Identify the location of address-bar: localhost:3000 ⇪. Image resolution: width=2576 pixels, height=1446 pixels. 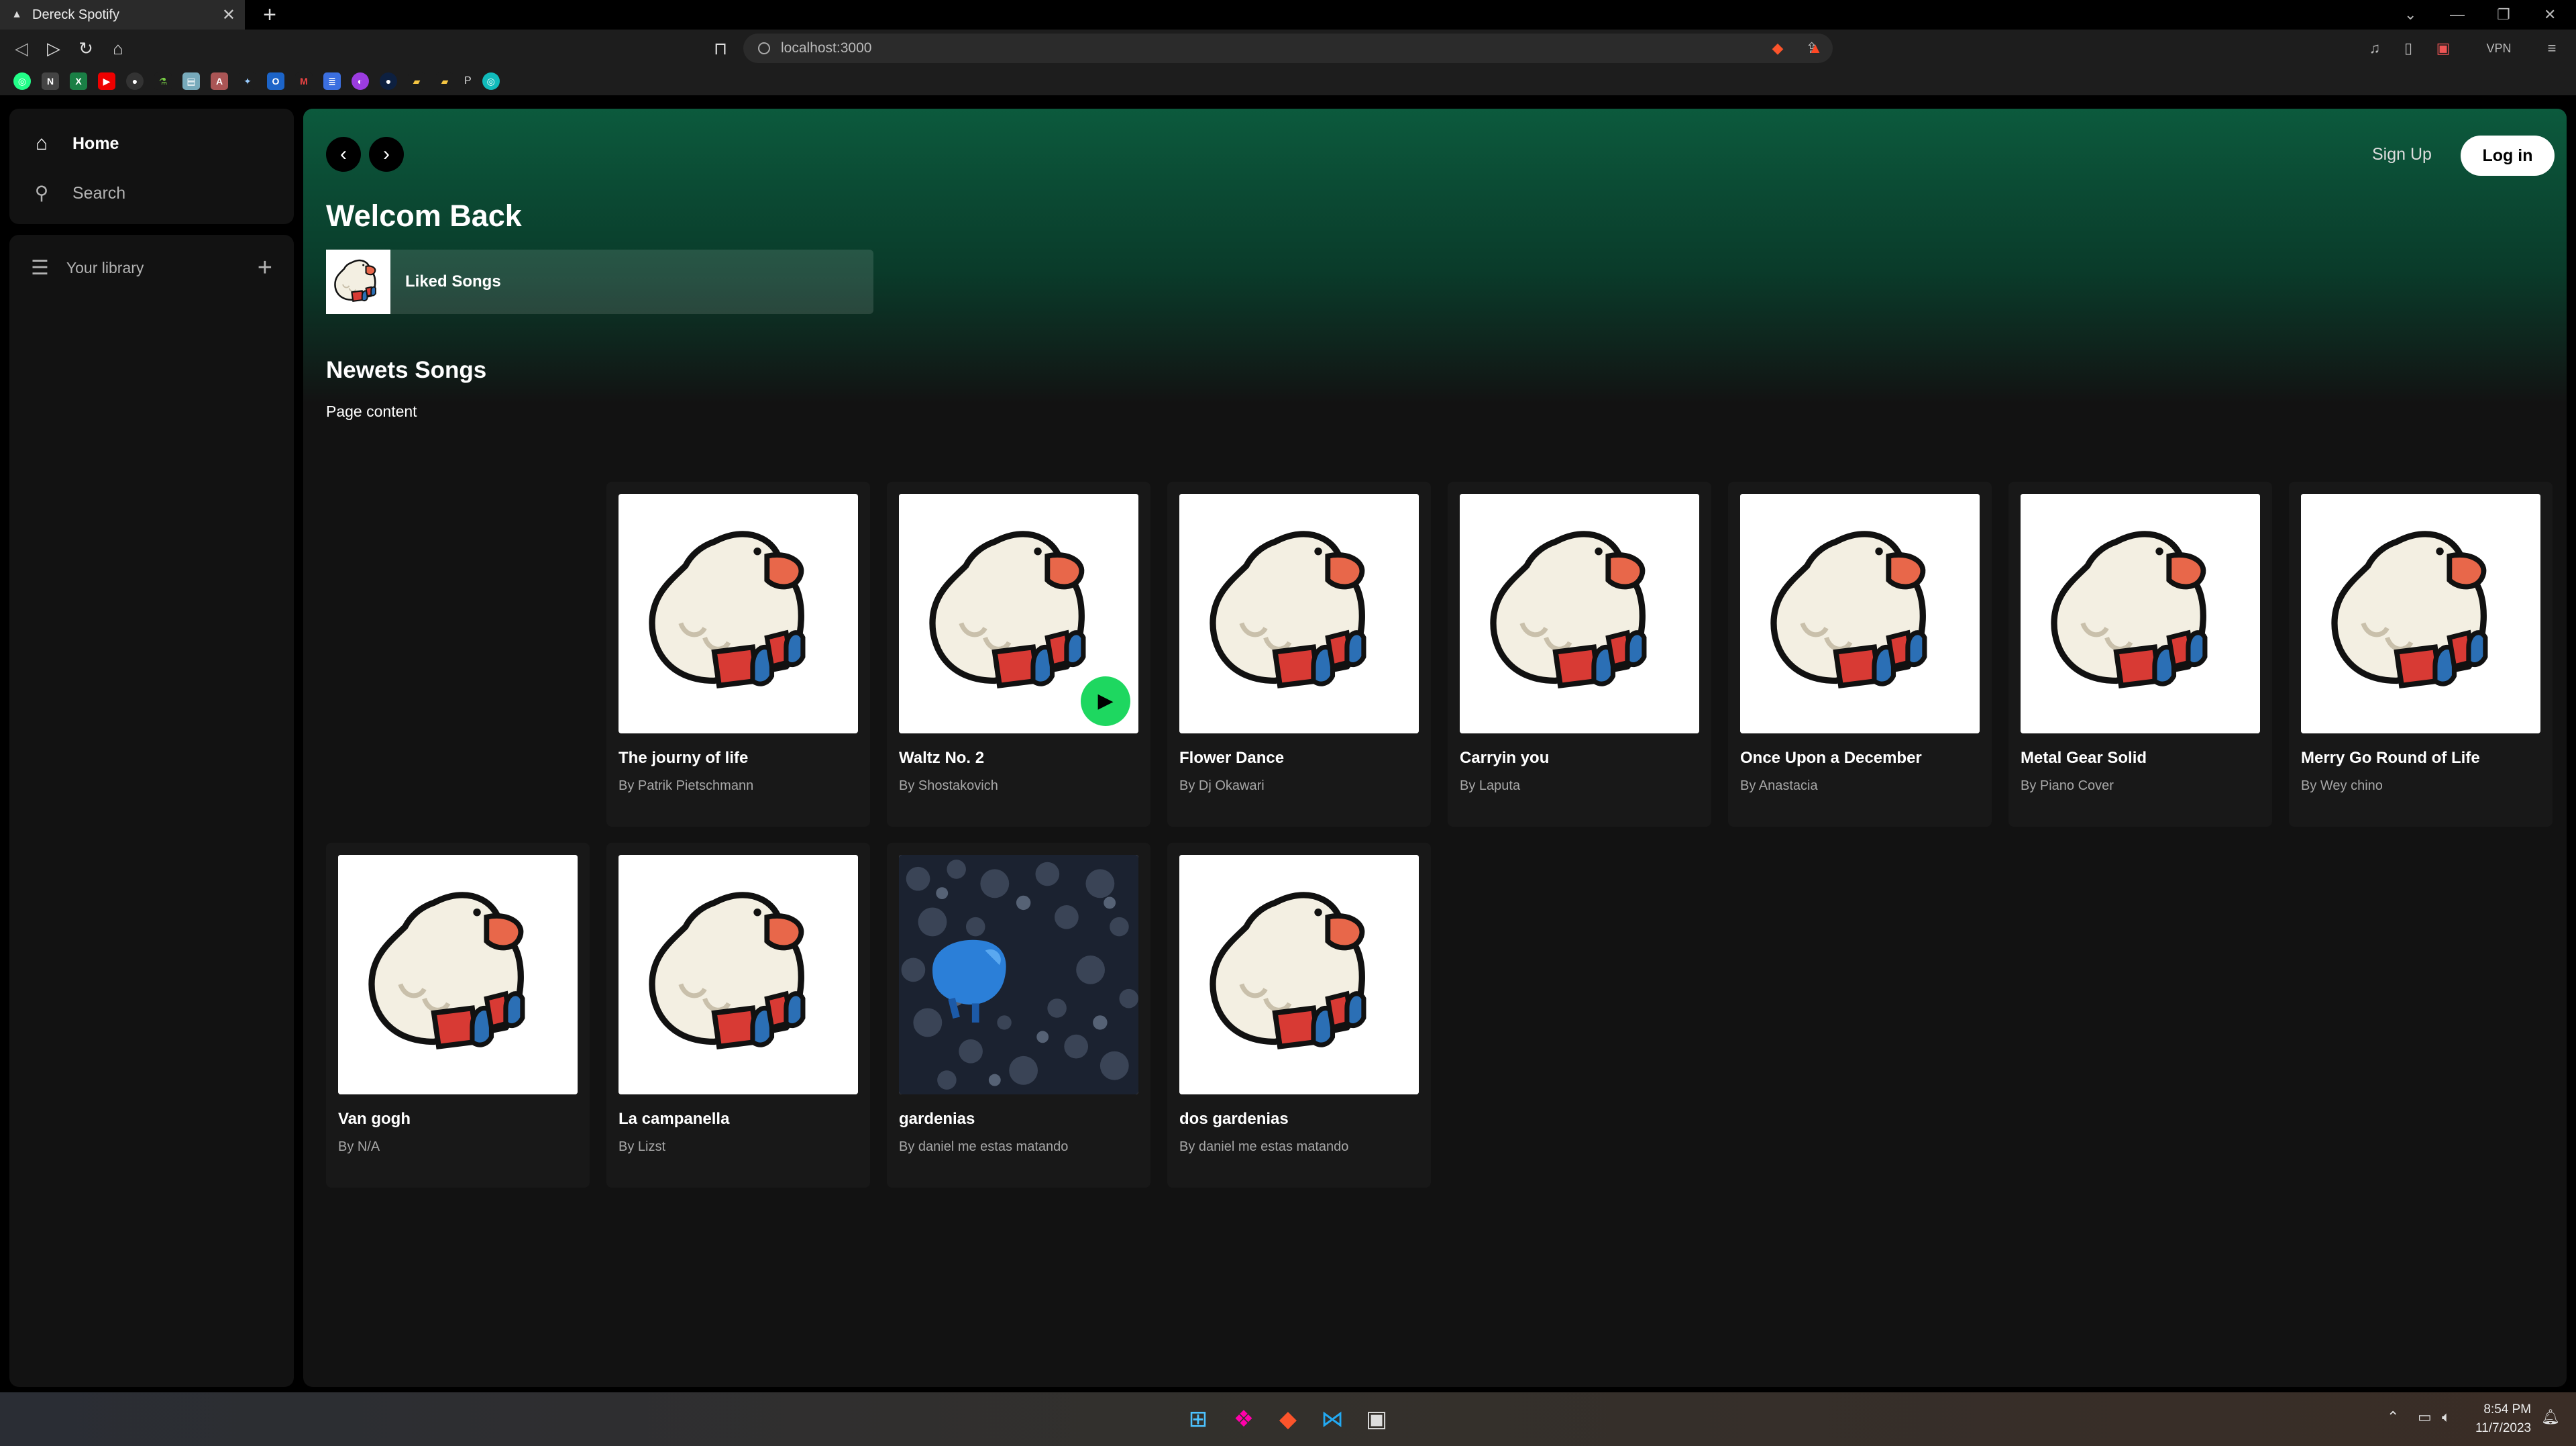
(1288, 49).